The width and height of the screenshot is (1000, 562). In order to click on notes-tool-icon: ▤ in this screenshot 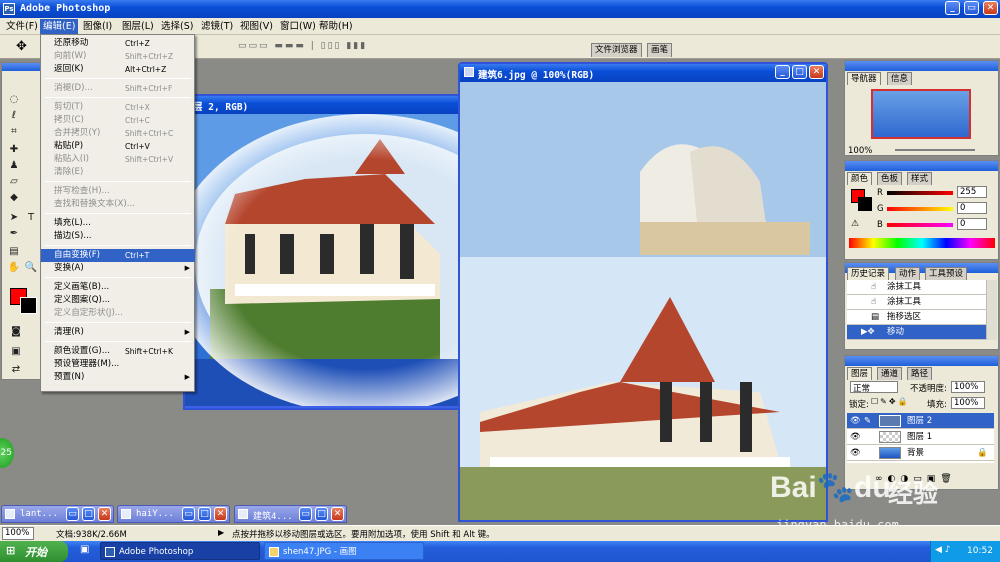, I will do `click(14, 251)`.